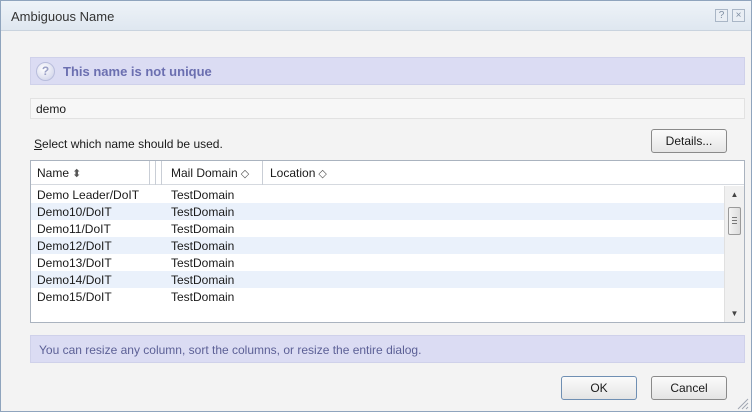  What do you see at coordinates (53, 173) in the screenshot?
I see `column-label-name: Name` at bounding box center [53, 173].